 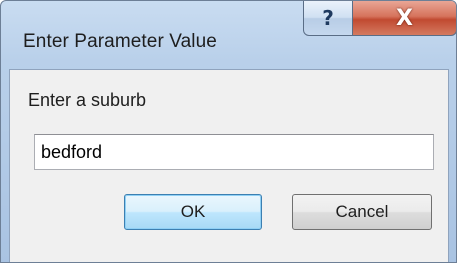 I want to click on caption-buttons: ? X, so click(x=379, y=19).